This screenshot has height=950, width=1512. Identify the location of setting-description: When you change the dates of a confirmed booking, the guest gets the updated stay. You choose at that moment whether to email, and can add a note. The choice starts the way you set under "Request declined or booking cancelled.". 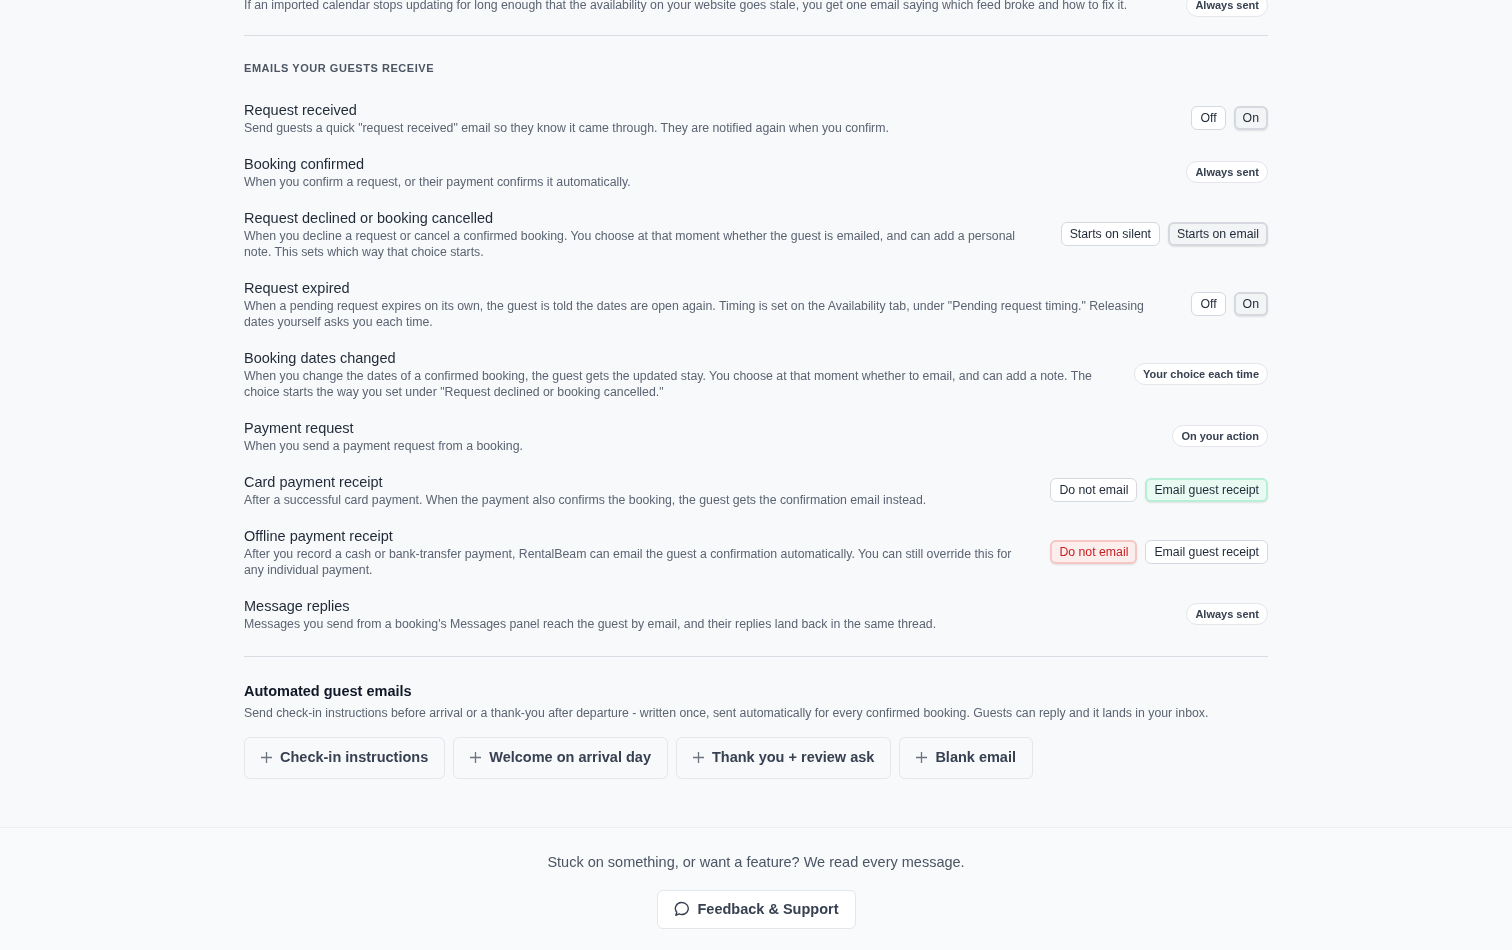
(668, 384).